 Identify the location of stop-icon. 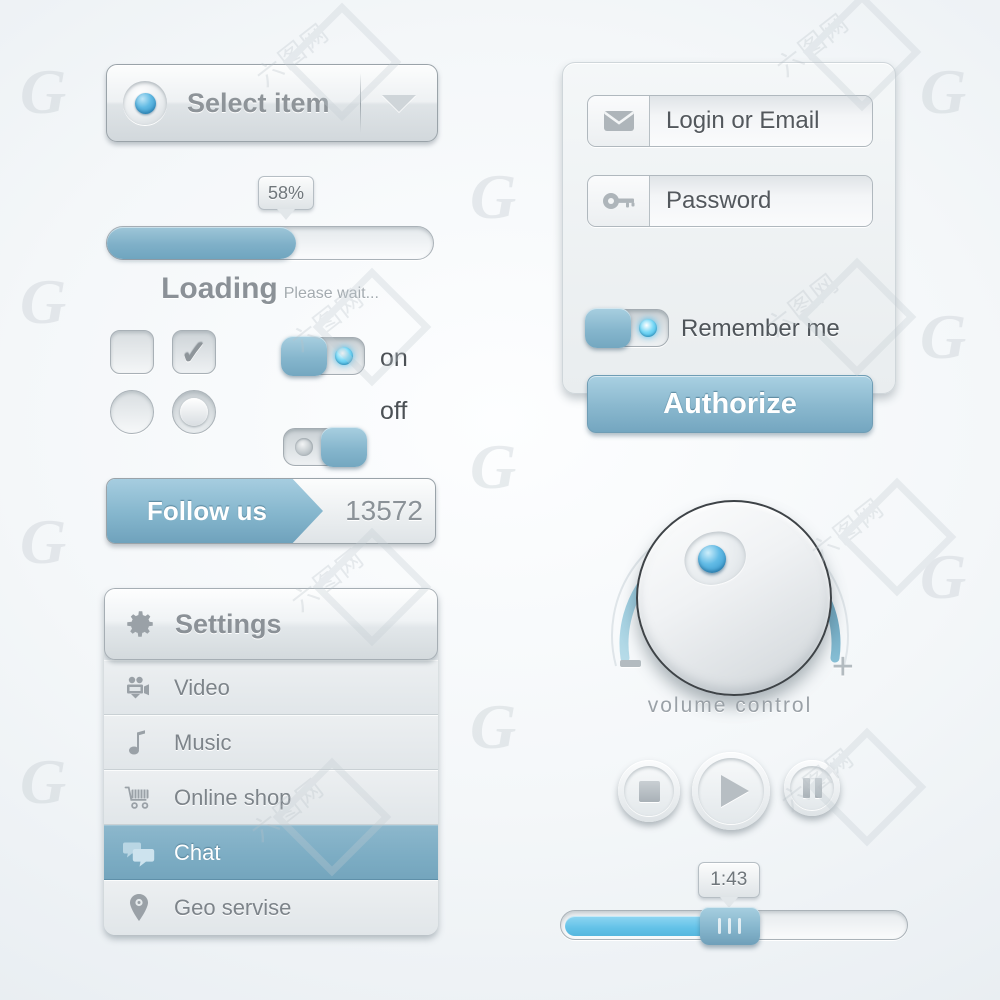
(649, 791).